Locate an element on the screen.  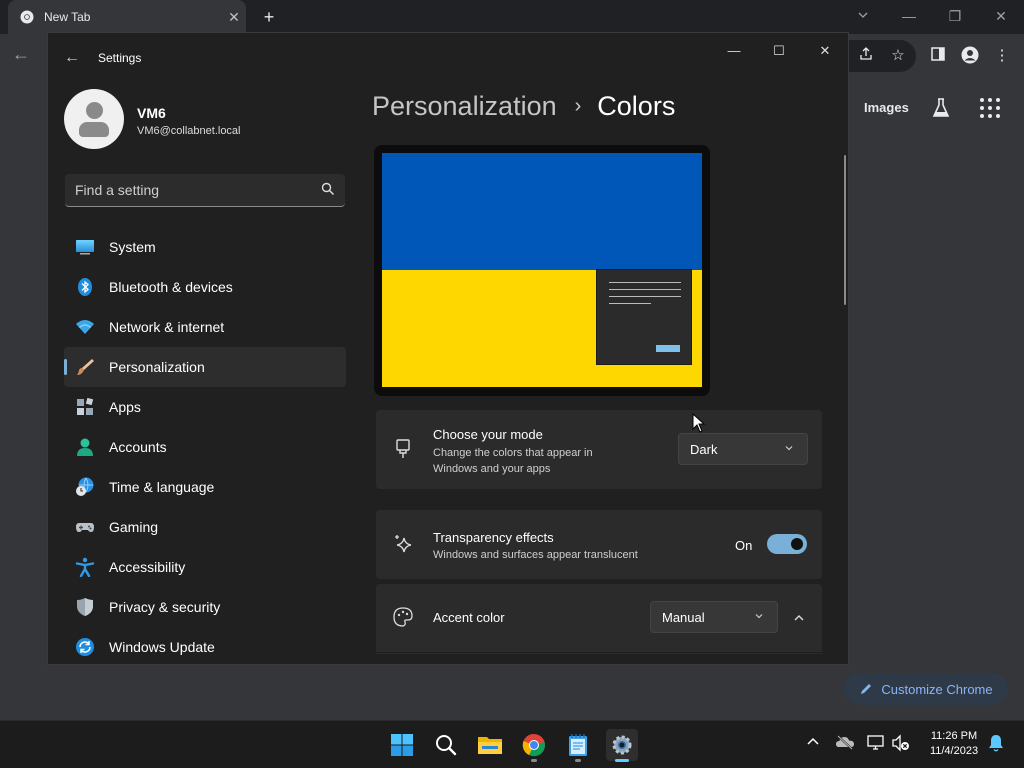
globe-clock-icon is located at coordinates (85, 486).